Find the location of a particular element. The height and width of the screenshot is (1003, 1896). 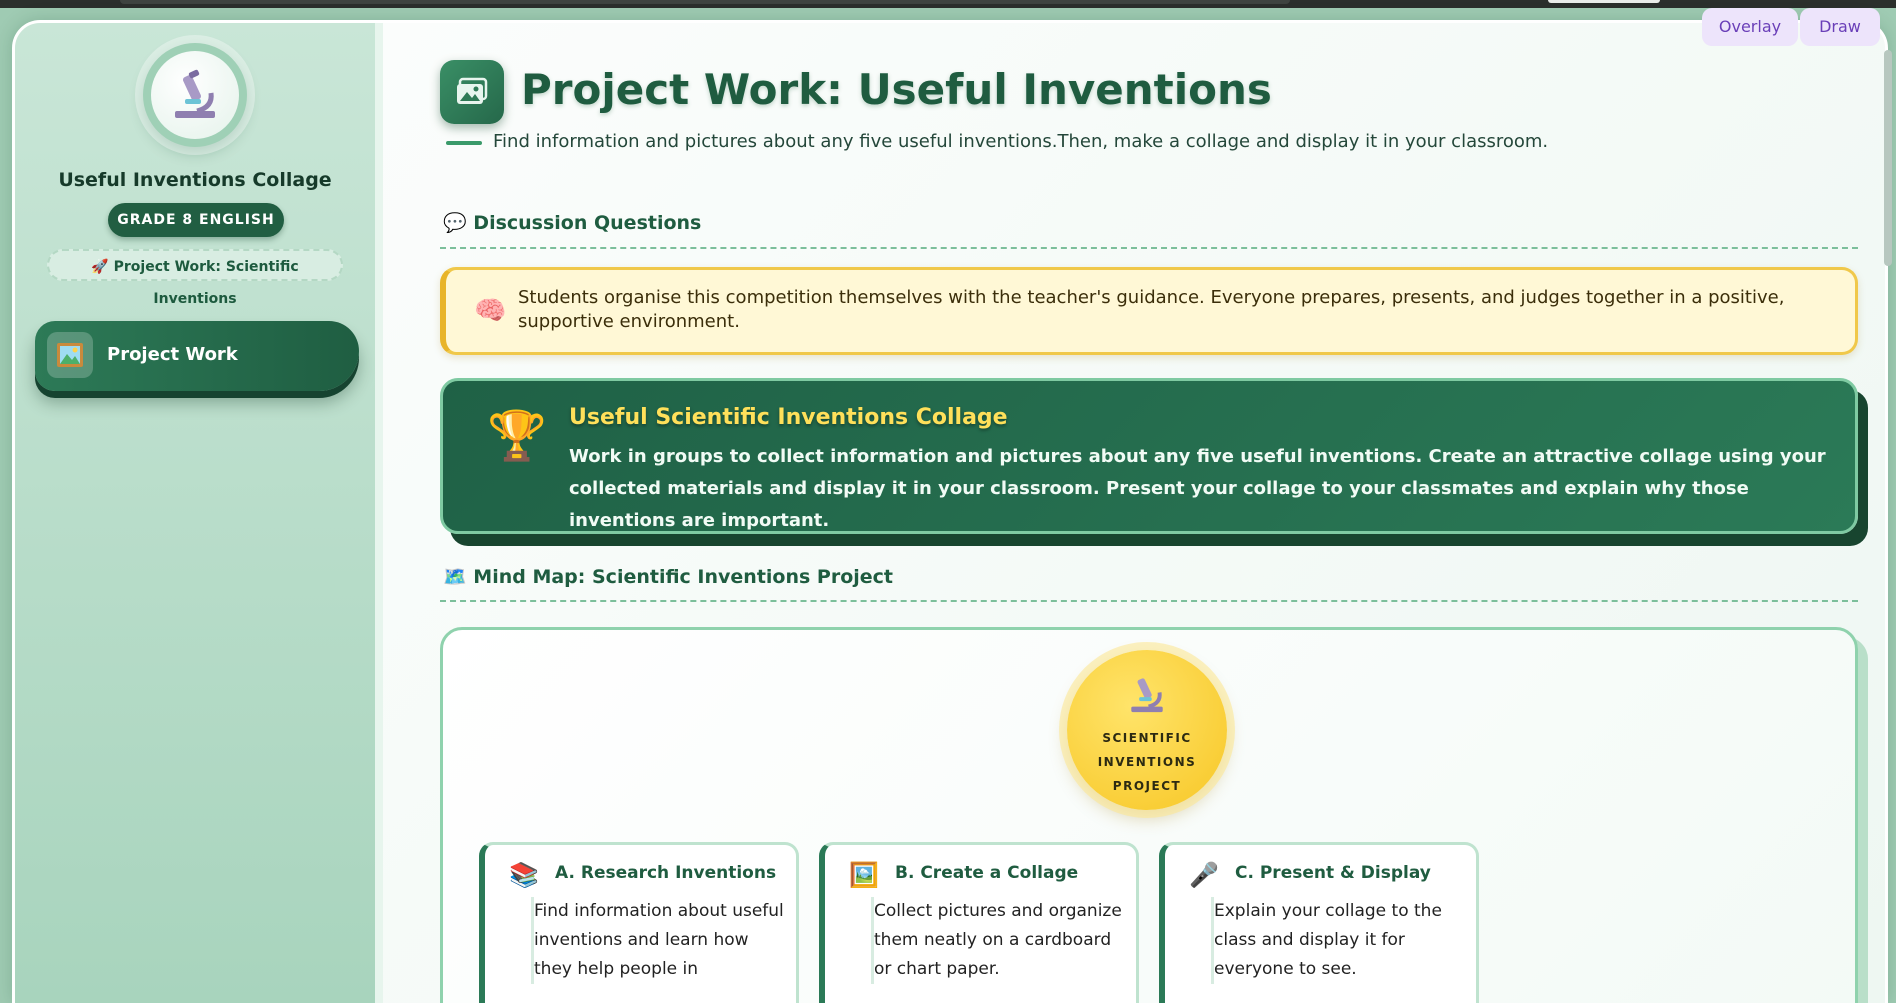

subtitle-accent-line is located at coordinates (464, 143).